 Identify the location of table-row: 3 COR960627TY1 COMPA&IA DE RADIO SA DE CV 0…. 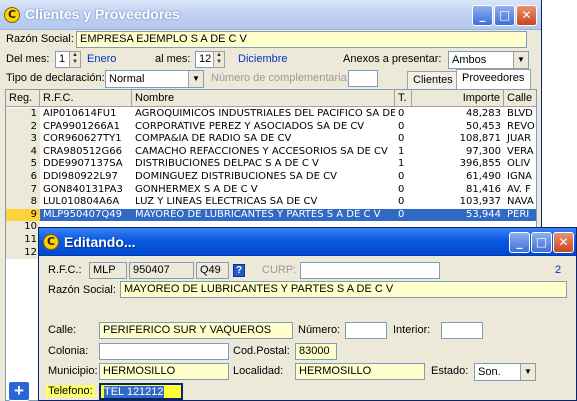
(271, 139).